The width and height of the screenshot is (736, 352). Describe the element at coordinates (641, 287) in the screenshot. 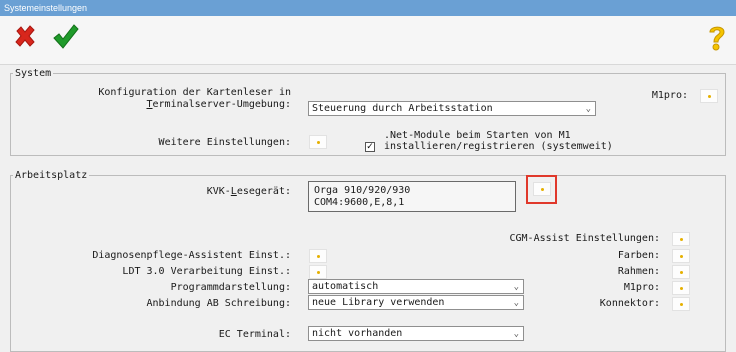

I see `m1pro-ap-label: M1pro:` at that location.